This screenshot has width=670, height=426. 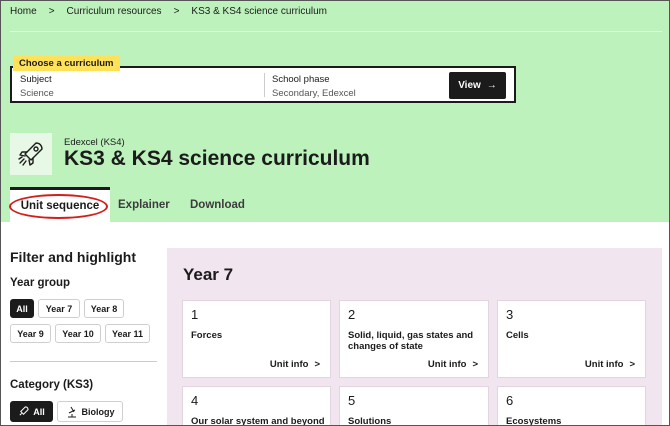 What do you see at coordinates (414, 406) in the screenshot?
I see `unit-card: 5 Solutions` at bounding box center [414, 406].